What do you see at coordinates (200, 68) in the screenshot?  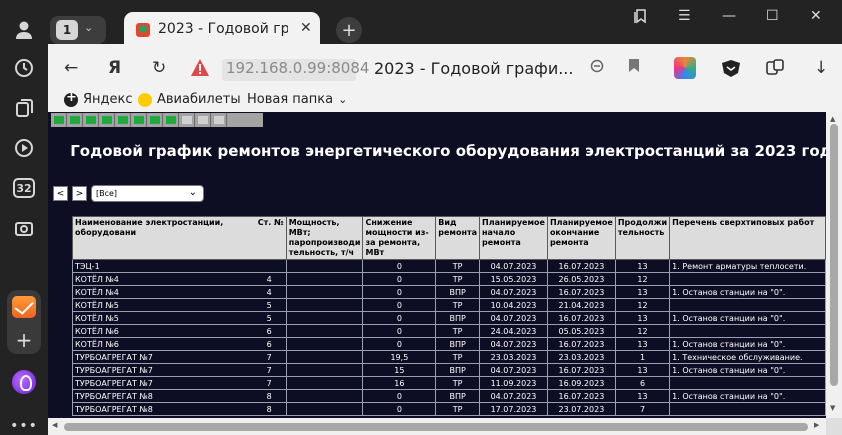 I see `insecure-warning-icon` at bounding box center [200, 68].